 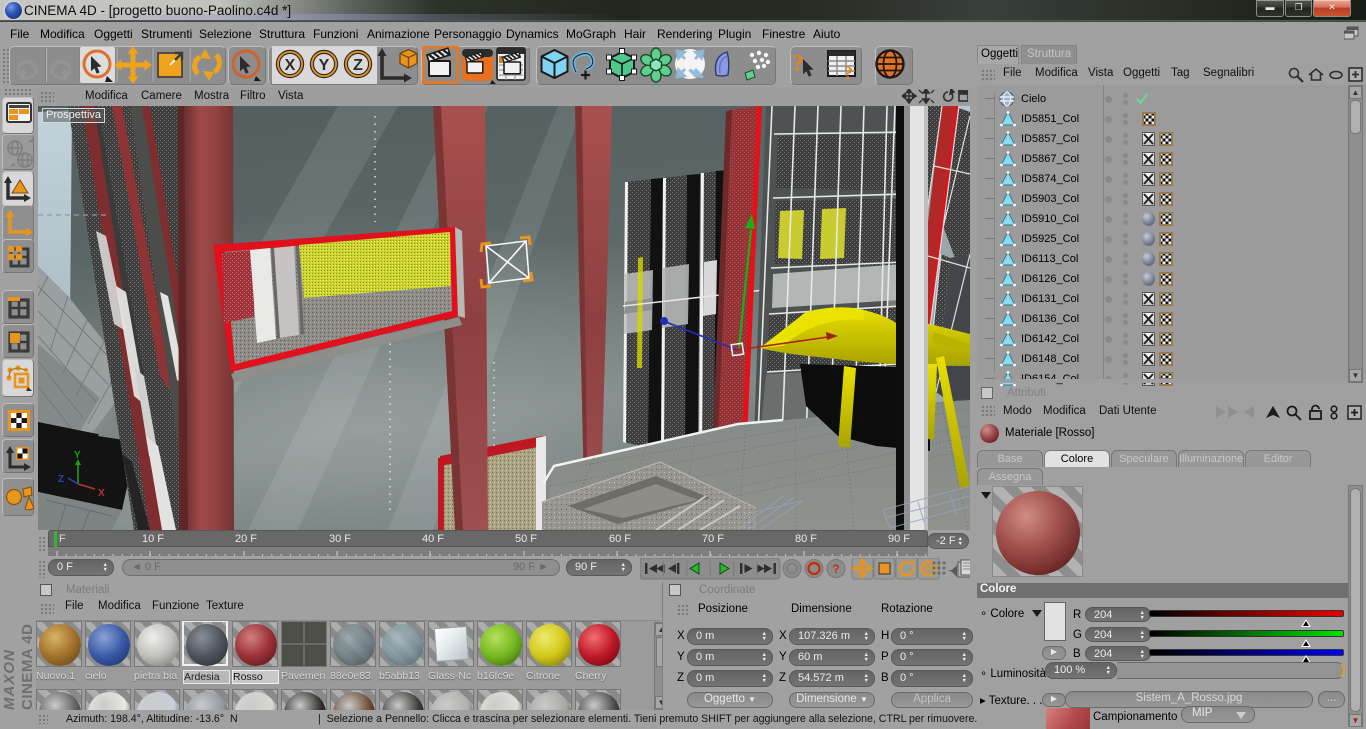 I want to click on svg-text: P, so click(x=928, y=570).